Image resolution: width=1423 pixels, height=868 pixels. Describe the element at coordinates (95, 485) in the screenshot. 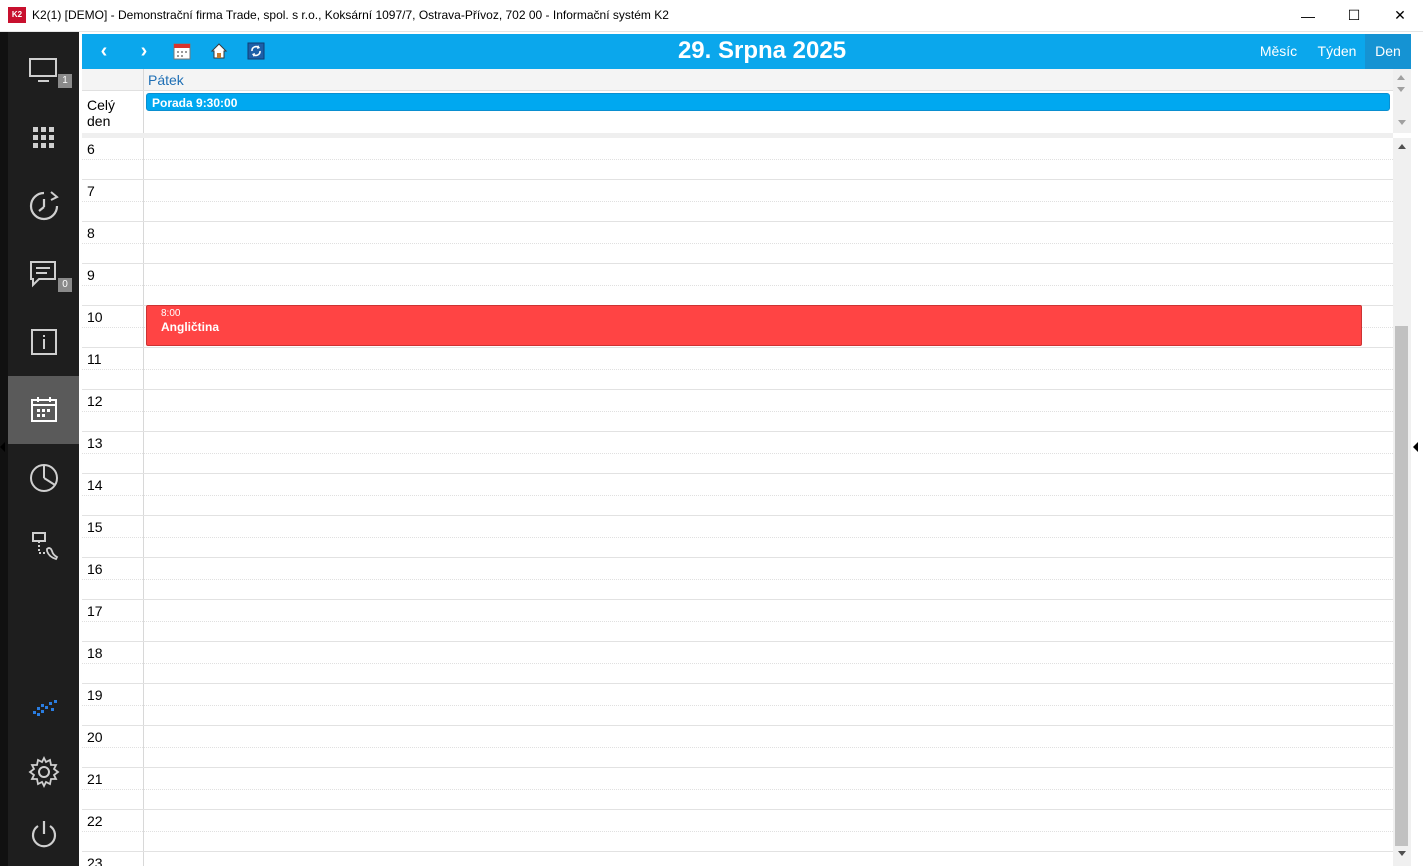

I see `hour-label: 14` at that location.